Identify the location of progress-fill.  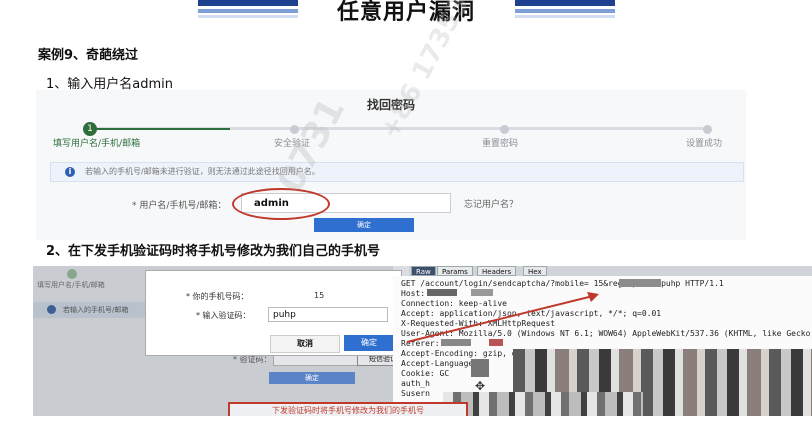
(160, 129).